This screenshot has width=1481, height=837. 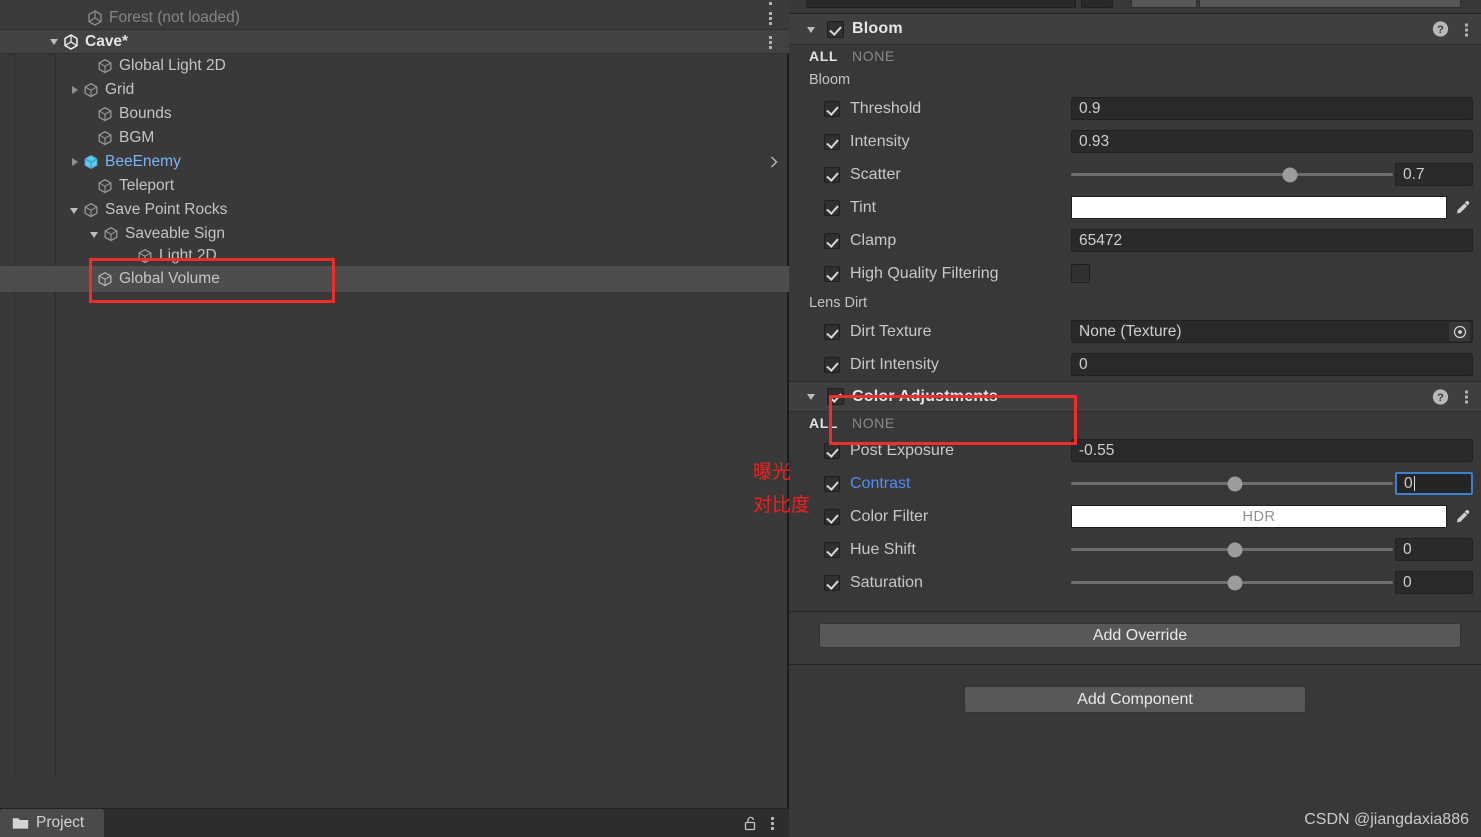 What do you see at coordinates (394, 18) in the screenshot?
I see `hierarchy-row-forest-scene: Forest (not loaded)` at bounding box center [394, 18].